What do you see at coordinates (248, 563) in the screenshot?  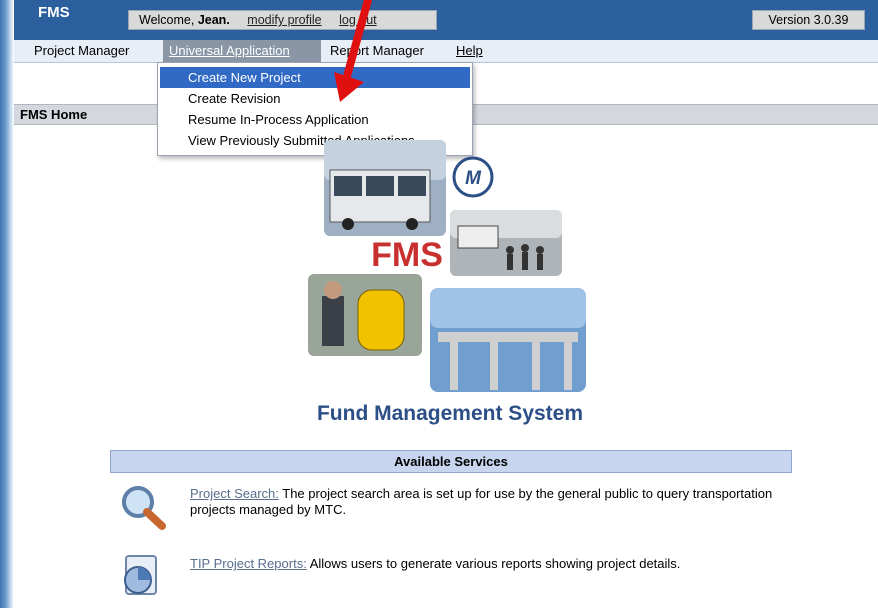 I see `tip-reports-link: TIP Project Reports:` at bounding box center [248, 563].